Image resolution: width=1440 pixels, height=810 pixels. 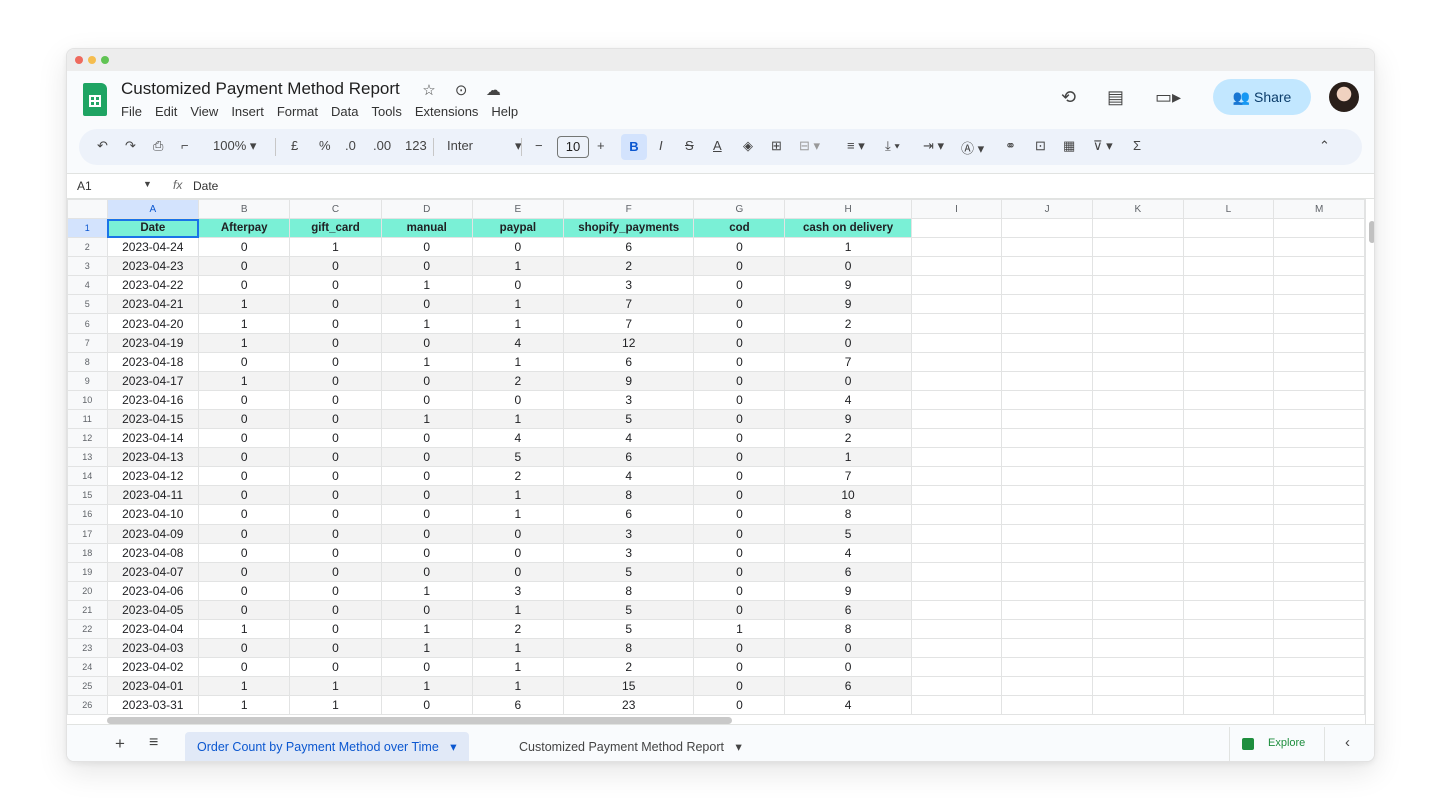 What do you see at coordinates (153, 323) in the screenshot?
I see `data-cell: 2023-04-20` at bounding box center [153, 323].